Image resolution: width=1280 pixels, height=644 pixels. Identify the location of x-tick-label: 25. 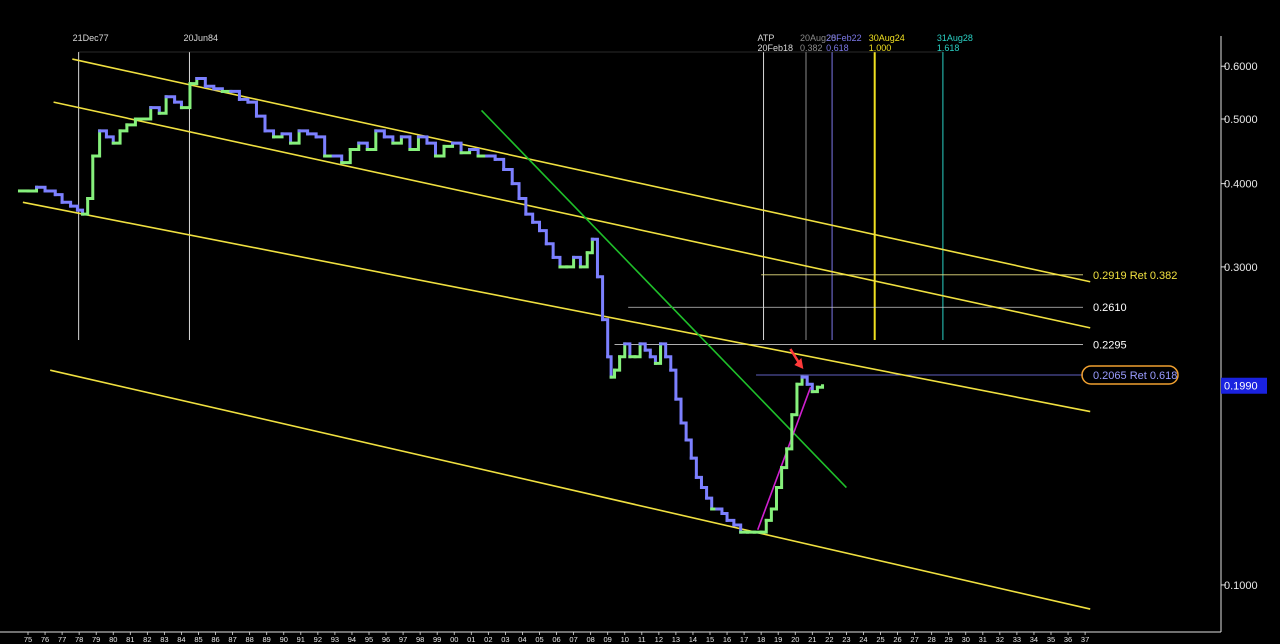
(880, 639).